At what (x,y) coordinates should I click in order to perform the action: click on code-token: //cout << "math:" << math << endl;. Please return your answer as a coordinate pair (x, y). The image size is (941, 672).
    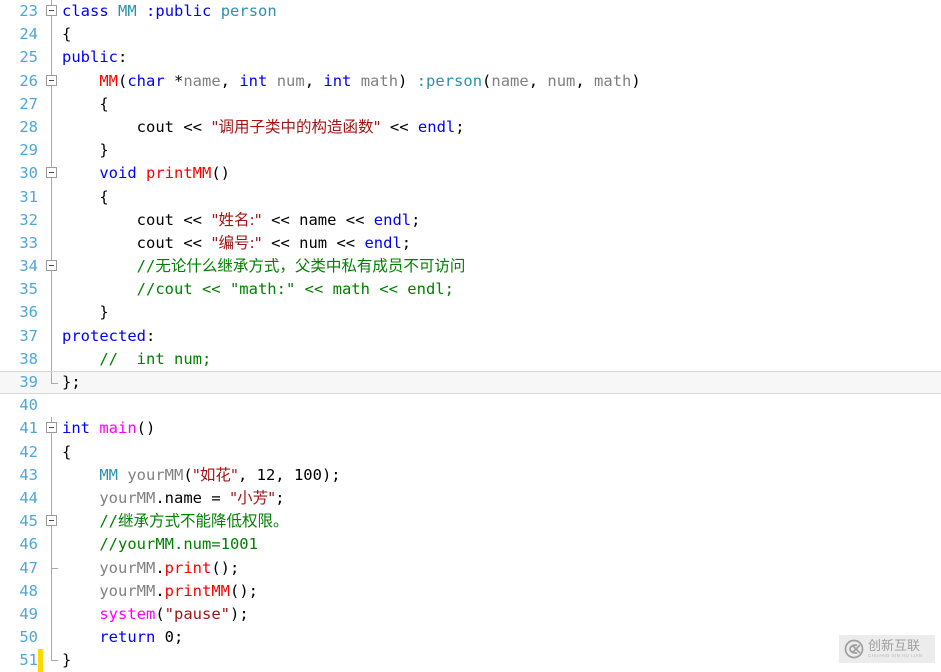
    Looking at the image, I should click on (258, 289).